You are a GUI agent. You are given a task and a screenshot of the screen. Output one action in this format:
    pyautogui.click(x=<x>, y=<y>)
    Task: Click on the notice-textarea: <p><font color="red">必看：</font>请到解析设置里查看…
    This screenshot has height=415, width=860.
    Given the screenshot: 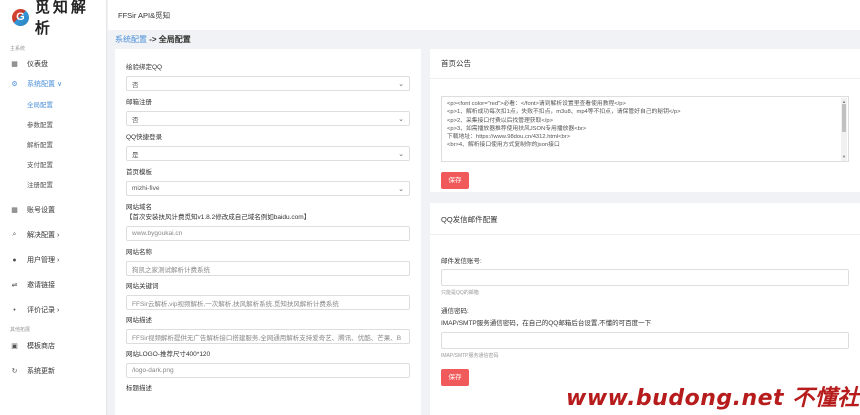 What is the action you would take?
    pyautogui.click(x=645, y=129)
    